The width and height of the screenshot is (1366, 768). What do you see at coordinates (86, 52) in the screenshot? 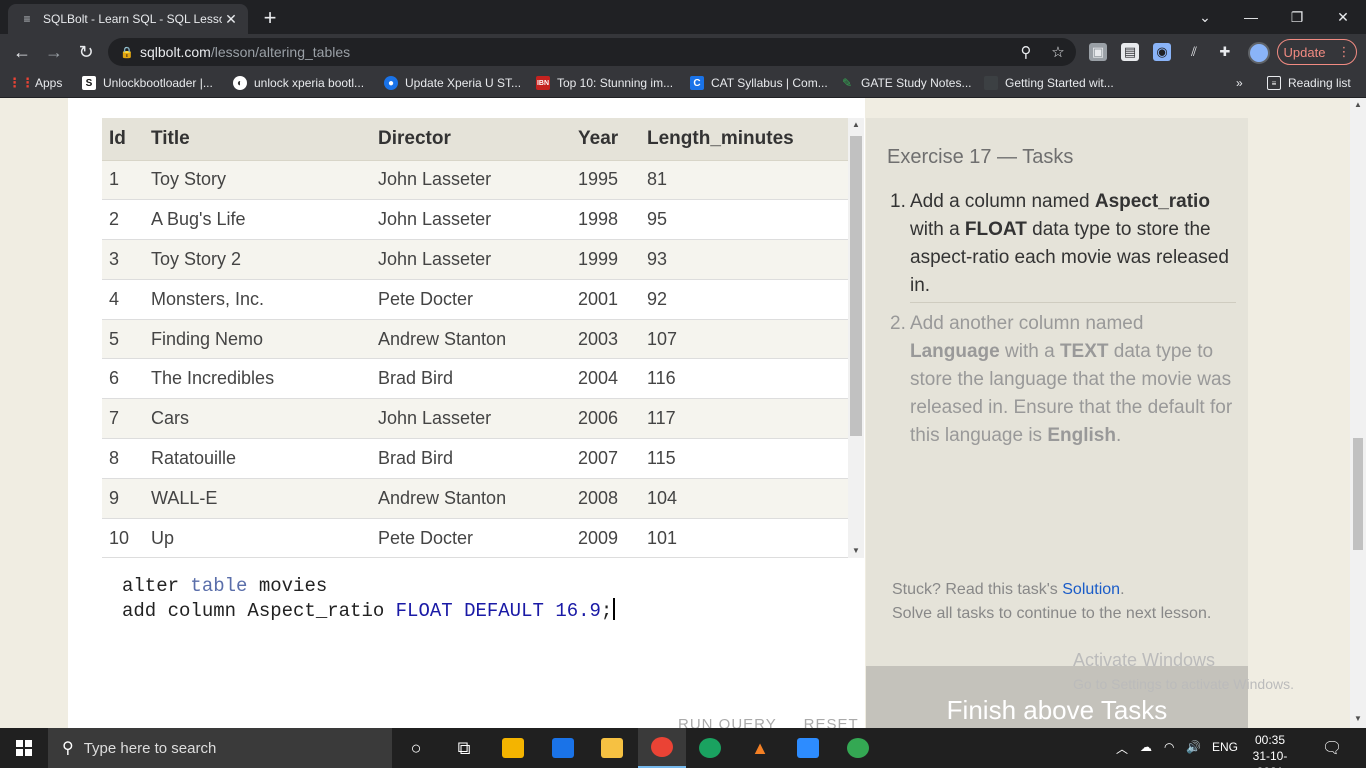
I see `reload-icon: ↻` at bounding box center [86, 52].